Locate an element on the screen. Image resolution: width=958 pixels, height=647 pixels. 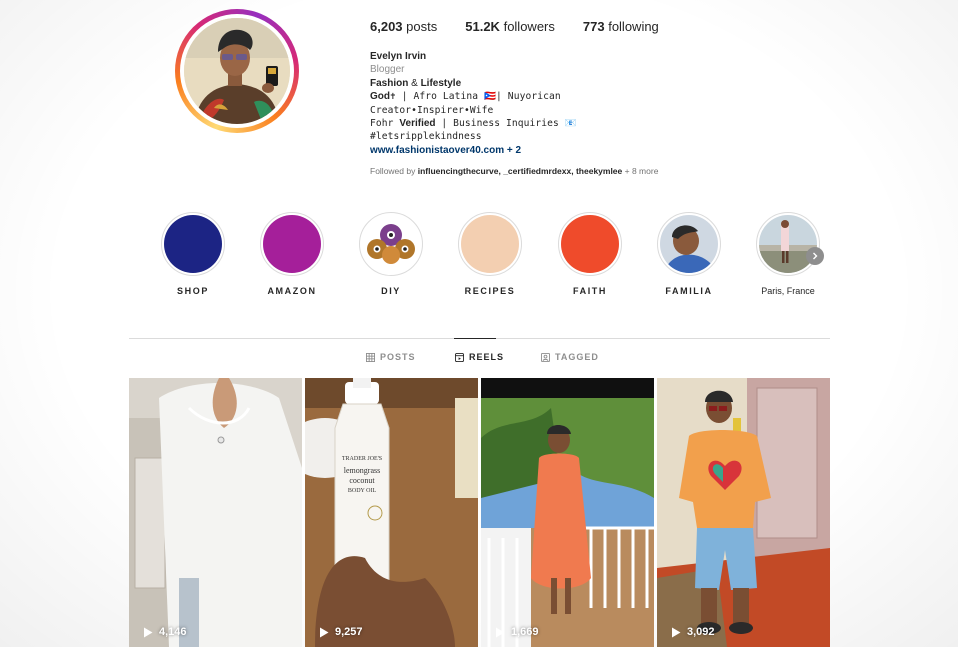
website-row: www.fashionistaover40.com + 2 is located at coordinates (473, 150).